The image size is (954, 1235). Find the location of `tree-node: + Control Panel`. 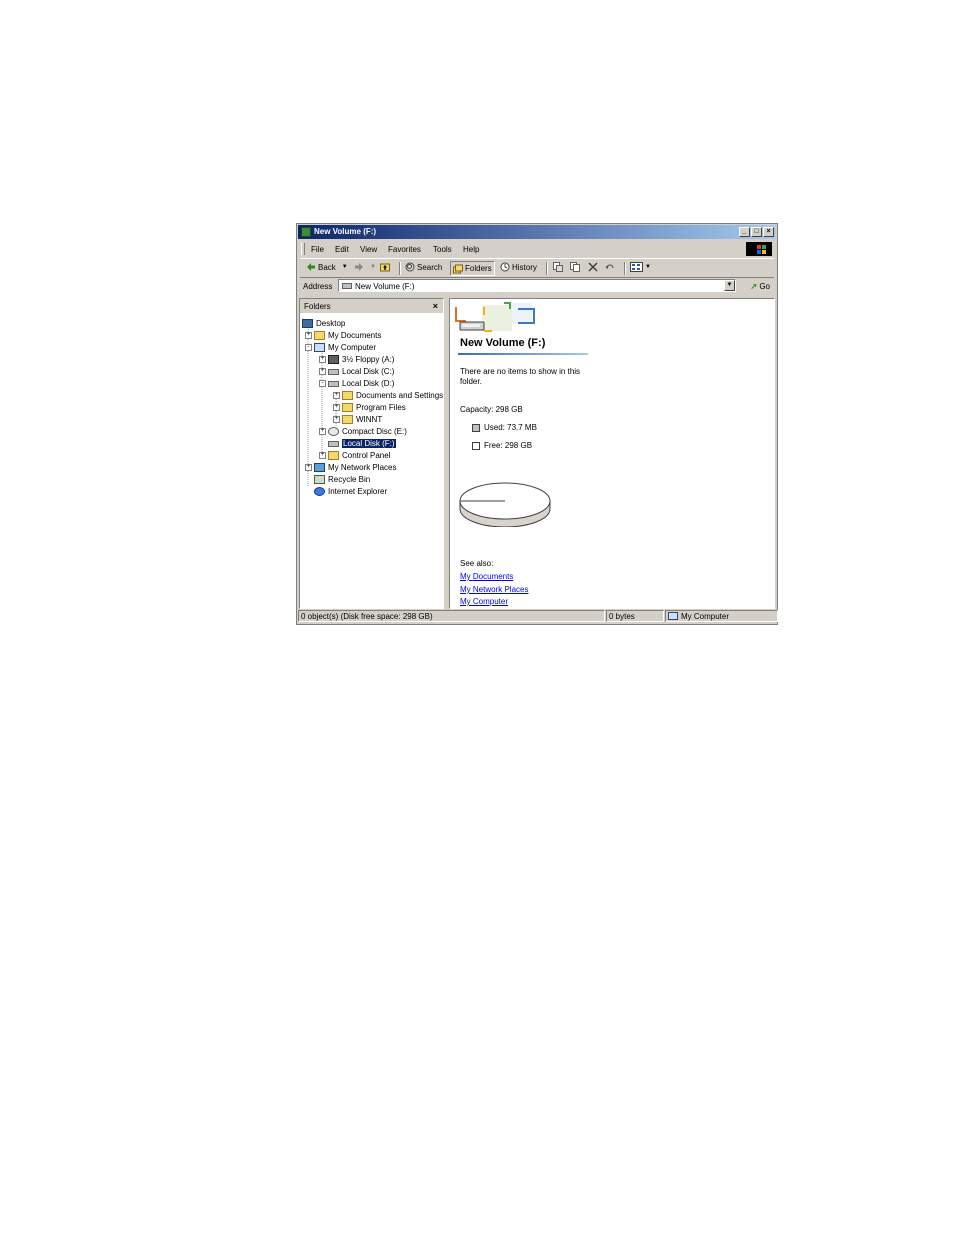

tree-node: + Control Panel is located at coordinates (354, 455).